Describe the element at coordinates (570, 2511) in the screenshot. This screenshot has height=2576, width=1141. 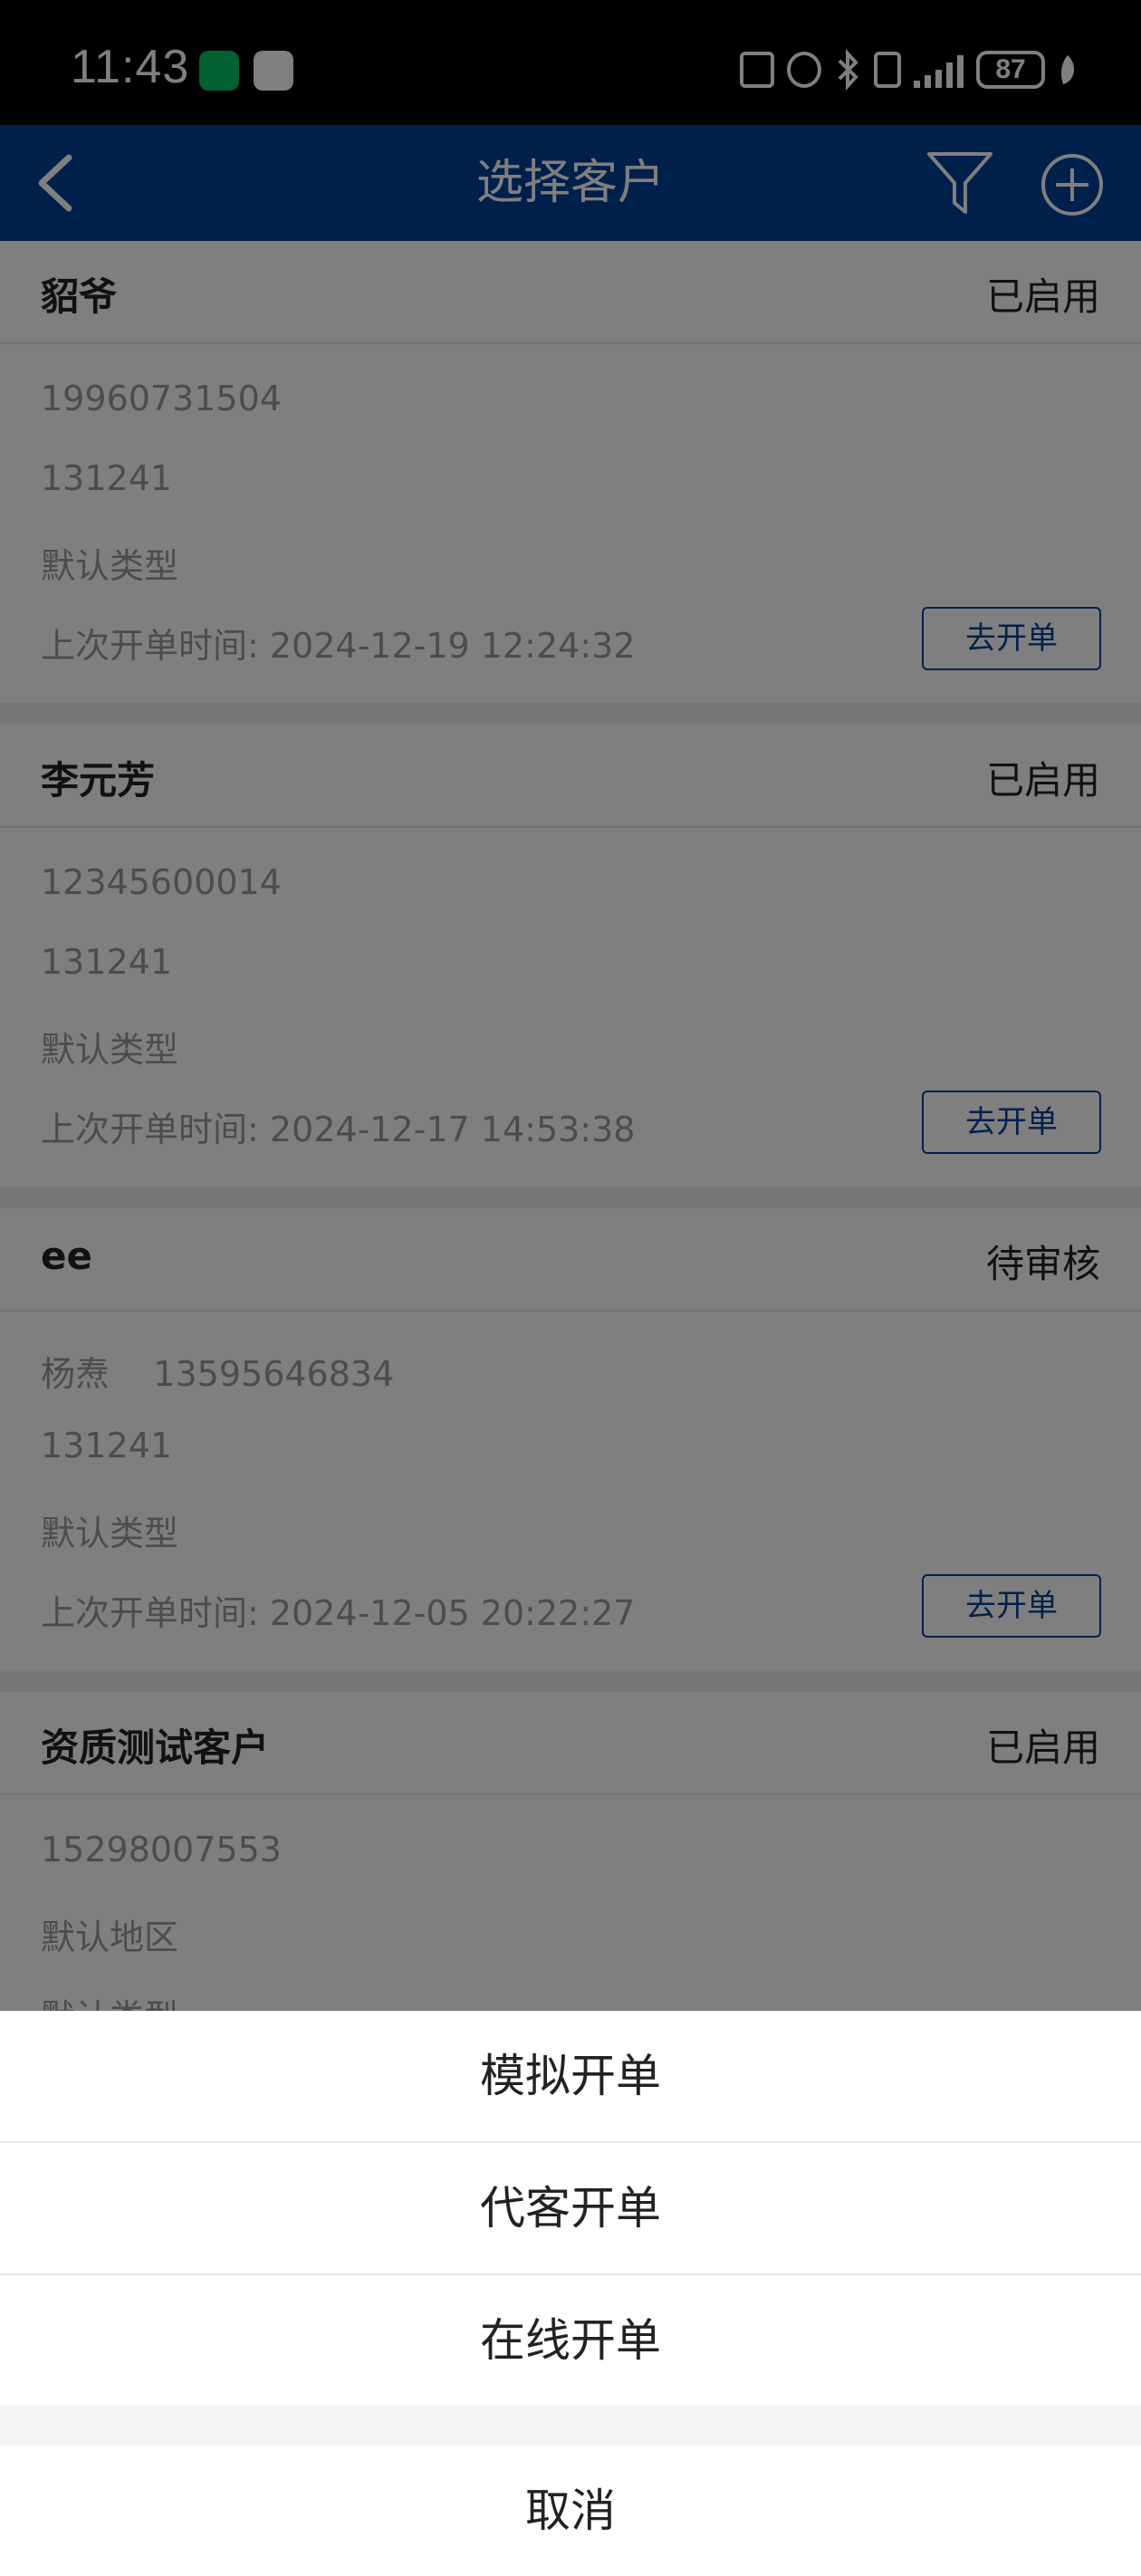
I see `cancel-button: 取消` at that location.